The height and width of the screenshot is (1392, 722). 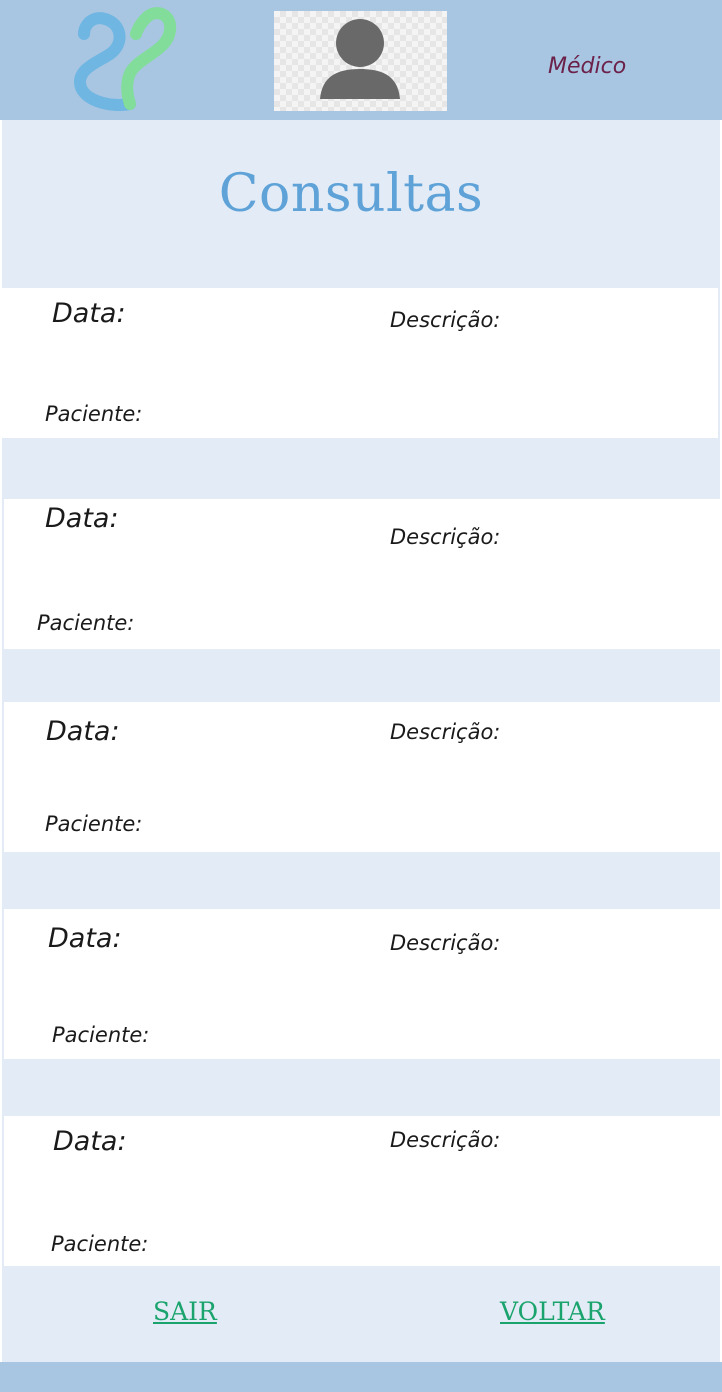 I want to click on heart-s-logo-icon, so click(x=125, y=59).